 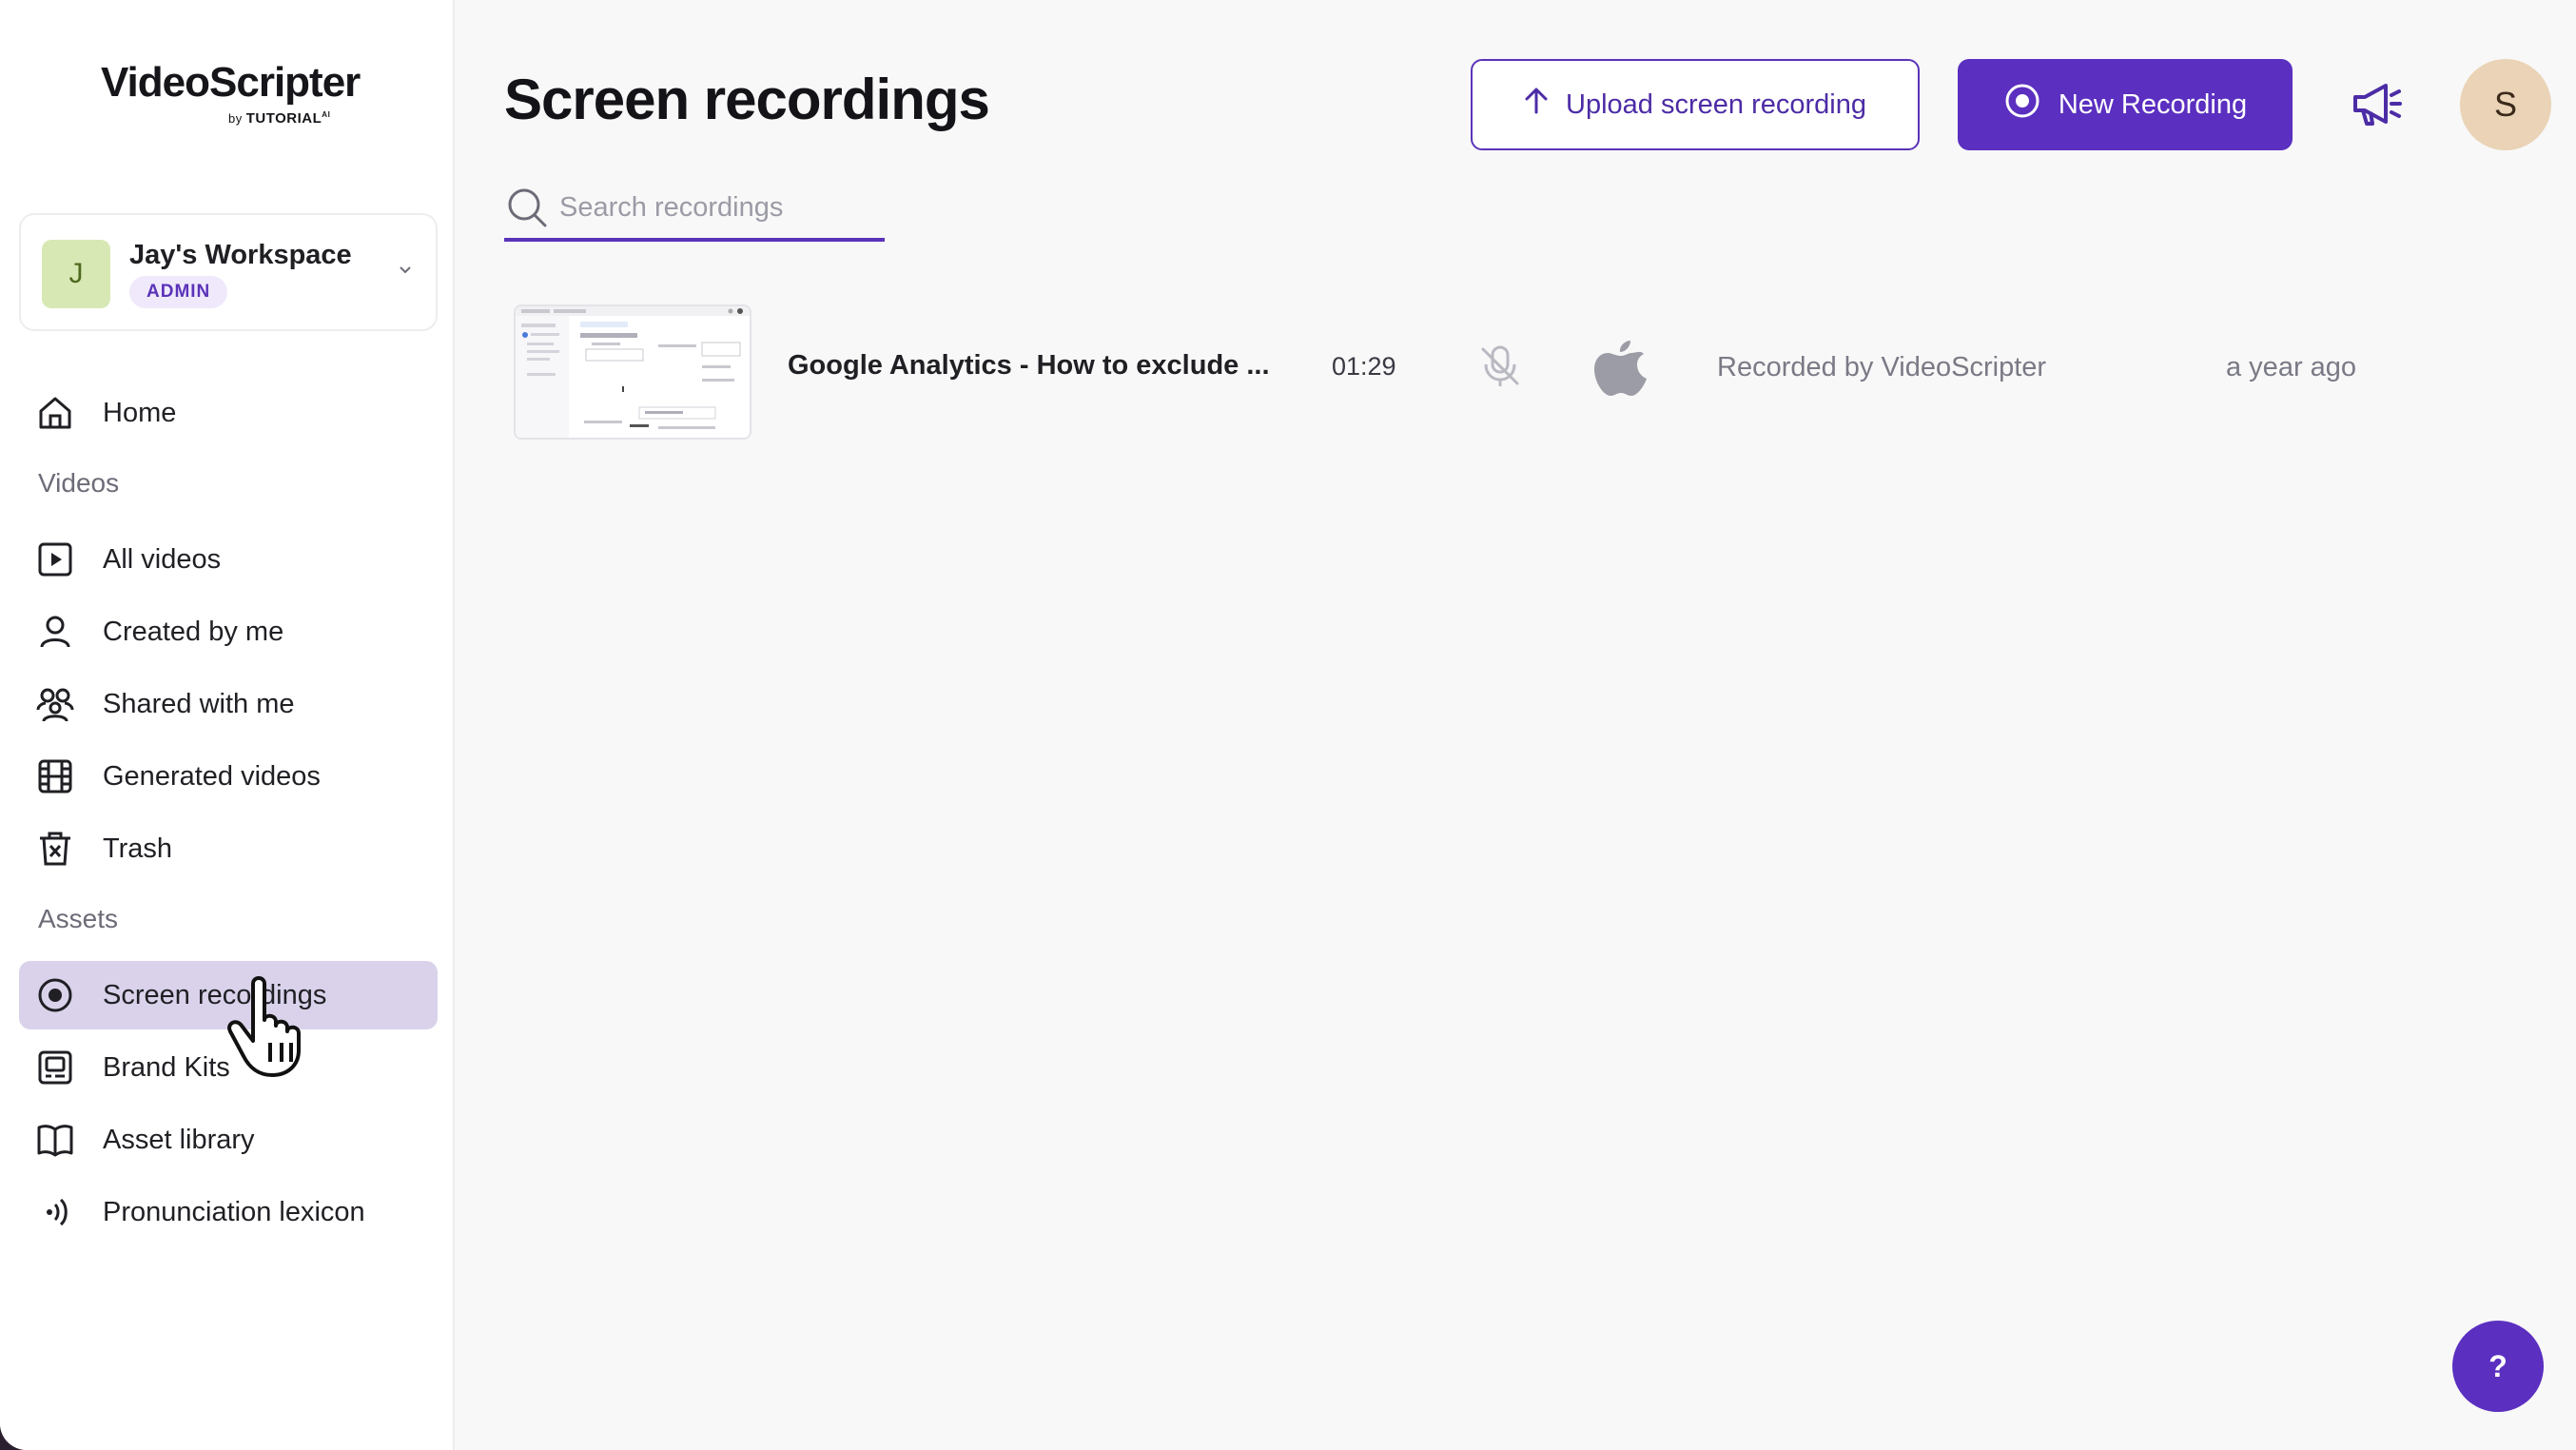 I want to click on play-square-icon, so click(x=55, y=559).